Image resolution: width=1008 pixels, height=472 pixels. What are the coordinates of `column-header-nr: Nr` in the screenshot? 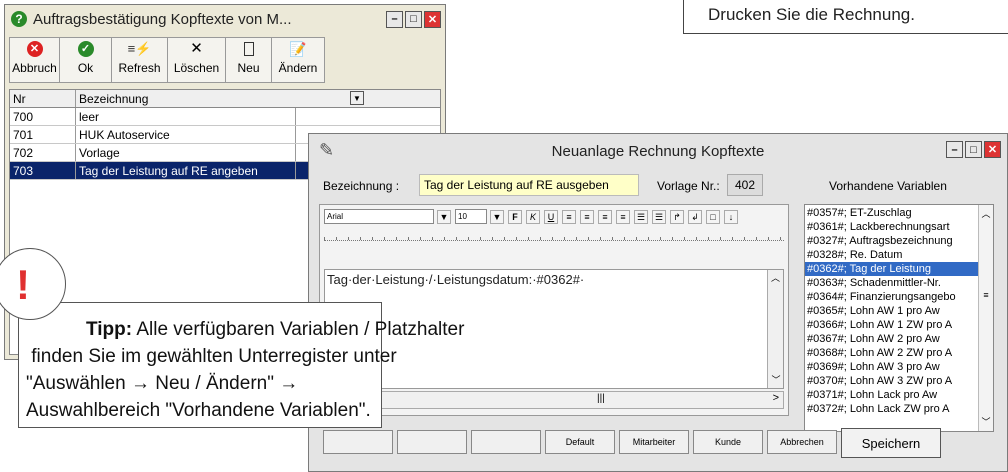 It's located at (43, 98).